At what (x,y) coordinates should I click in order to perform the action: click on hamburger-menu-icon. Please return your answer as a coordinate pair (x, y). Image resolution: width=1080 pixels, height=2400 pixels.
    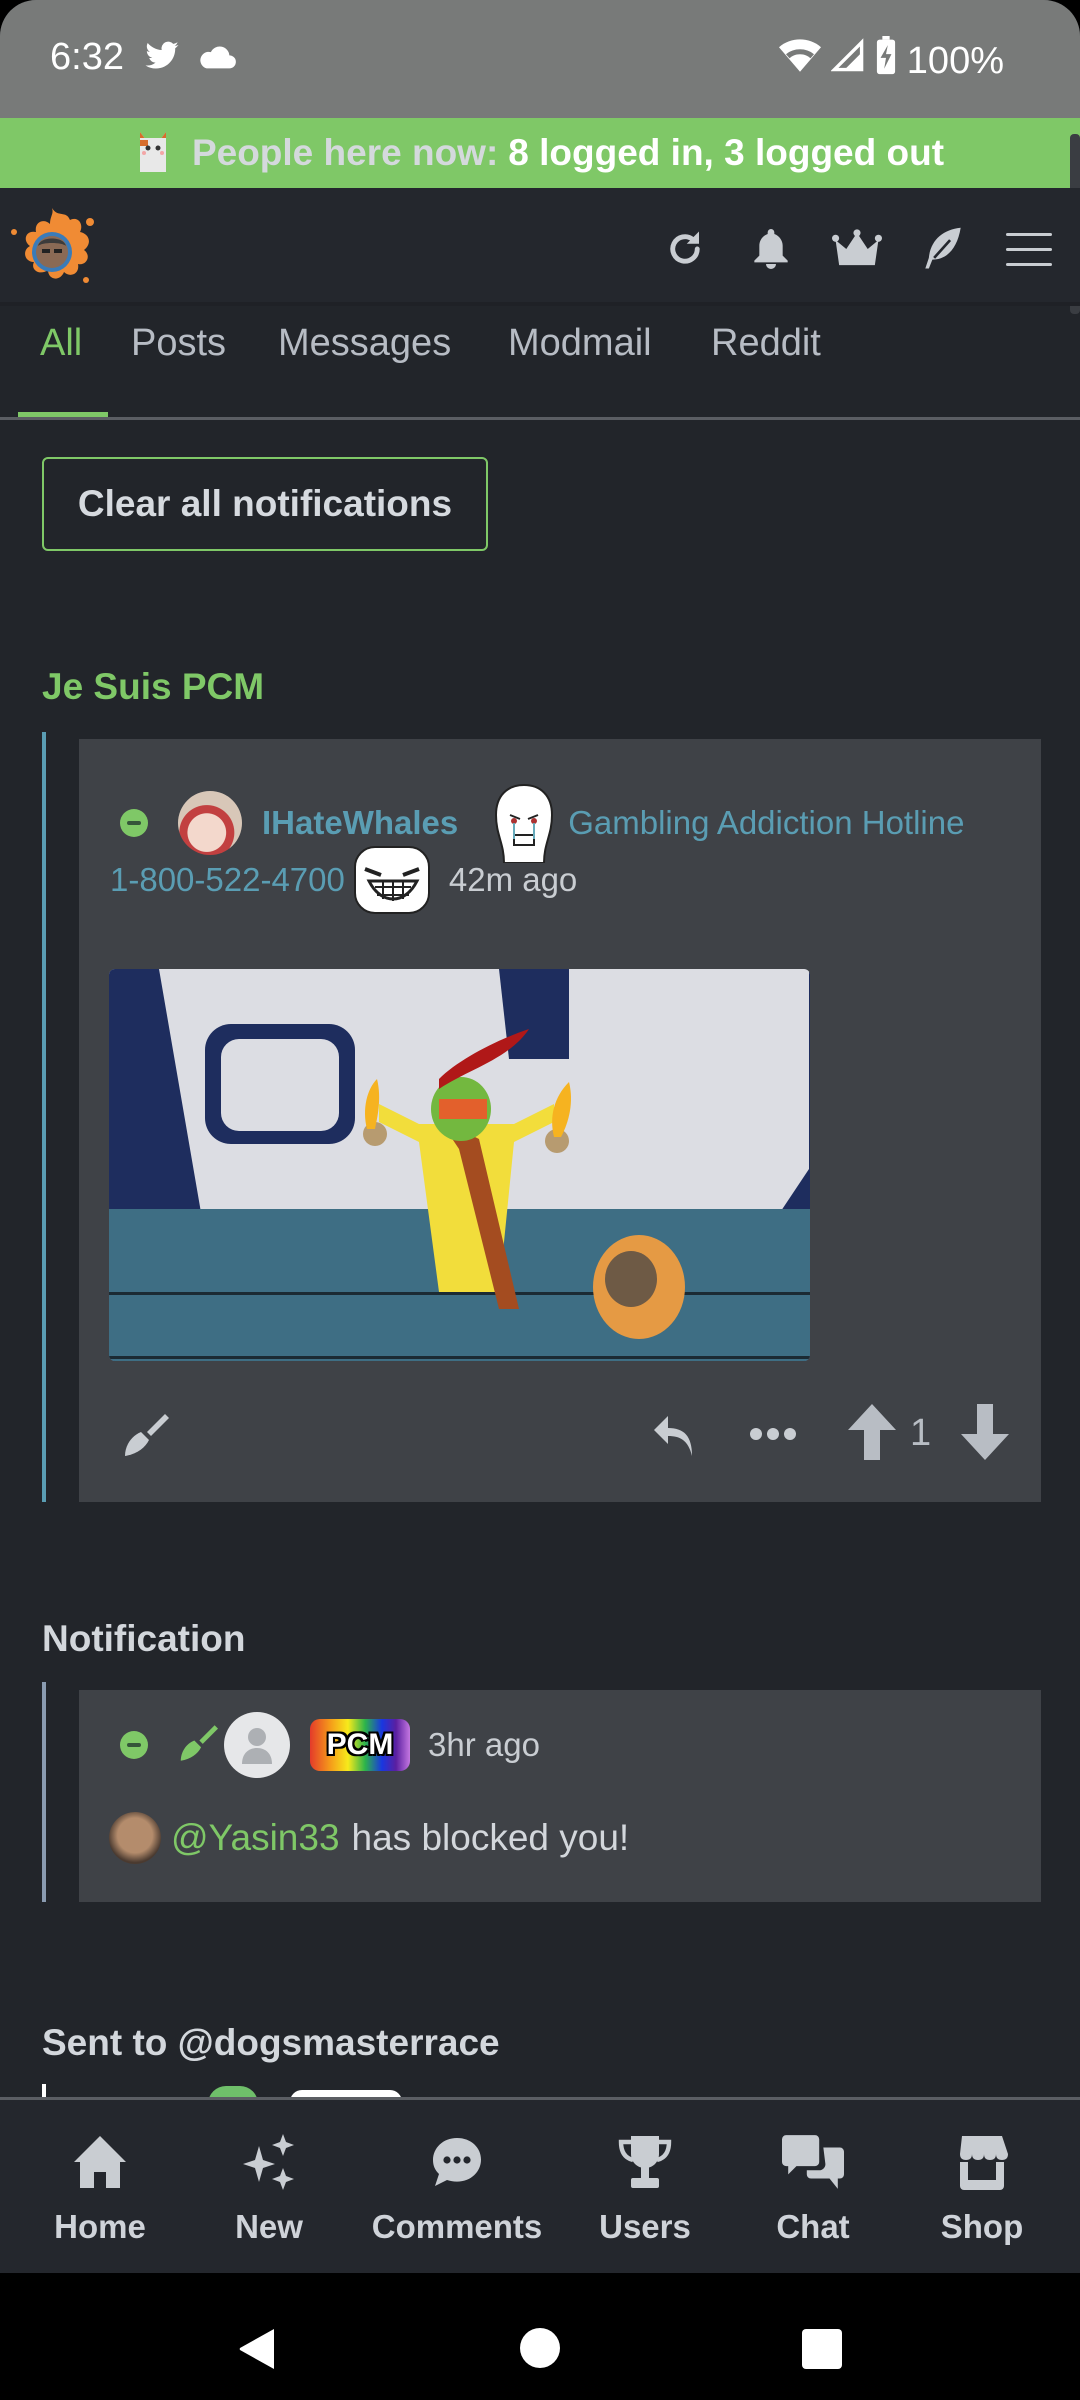
    Looking at the image, I should click on (1029, 249).